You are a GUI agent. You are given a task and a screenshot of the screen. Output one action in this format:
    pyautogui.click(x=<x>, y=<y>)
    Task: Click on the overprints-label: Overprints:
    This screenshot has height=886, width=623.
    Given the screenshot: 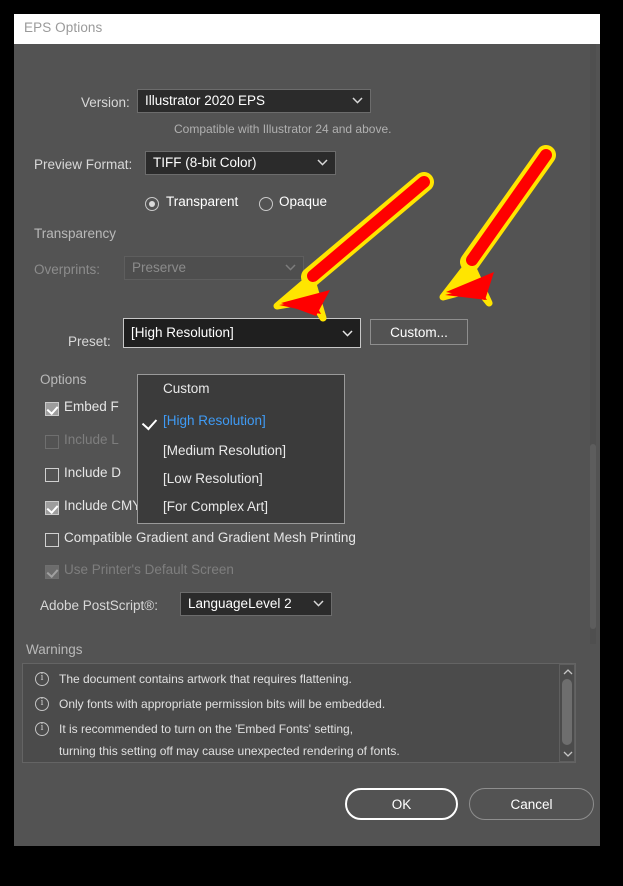 What is the action you would take?
    pyautogui.click(x=67, y=269)
    